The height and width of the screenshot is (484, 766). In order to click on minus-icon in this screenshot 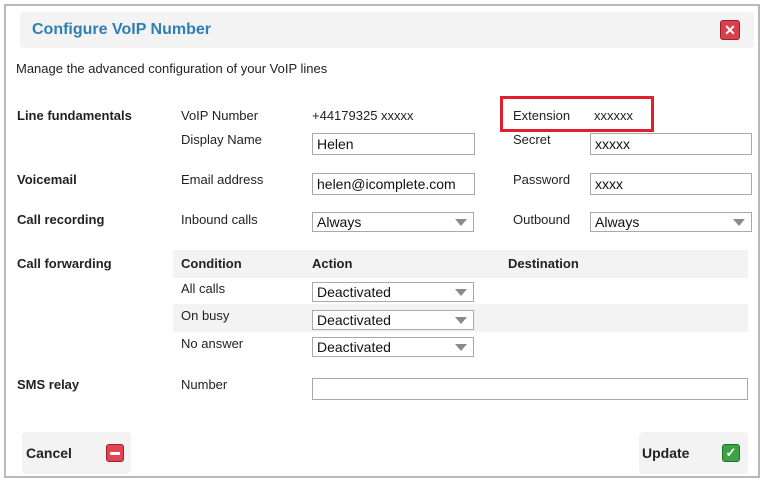, I will do `click(115, 453)`.